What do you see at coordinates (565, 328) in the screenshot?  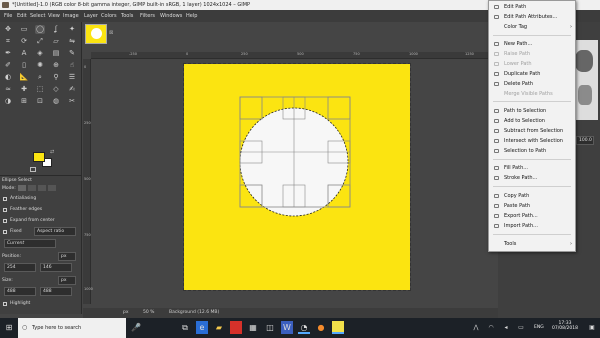 I see `clock: 17:33 07/08/2018` at bounding box center [565, 328].